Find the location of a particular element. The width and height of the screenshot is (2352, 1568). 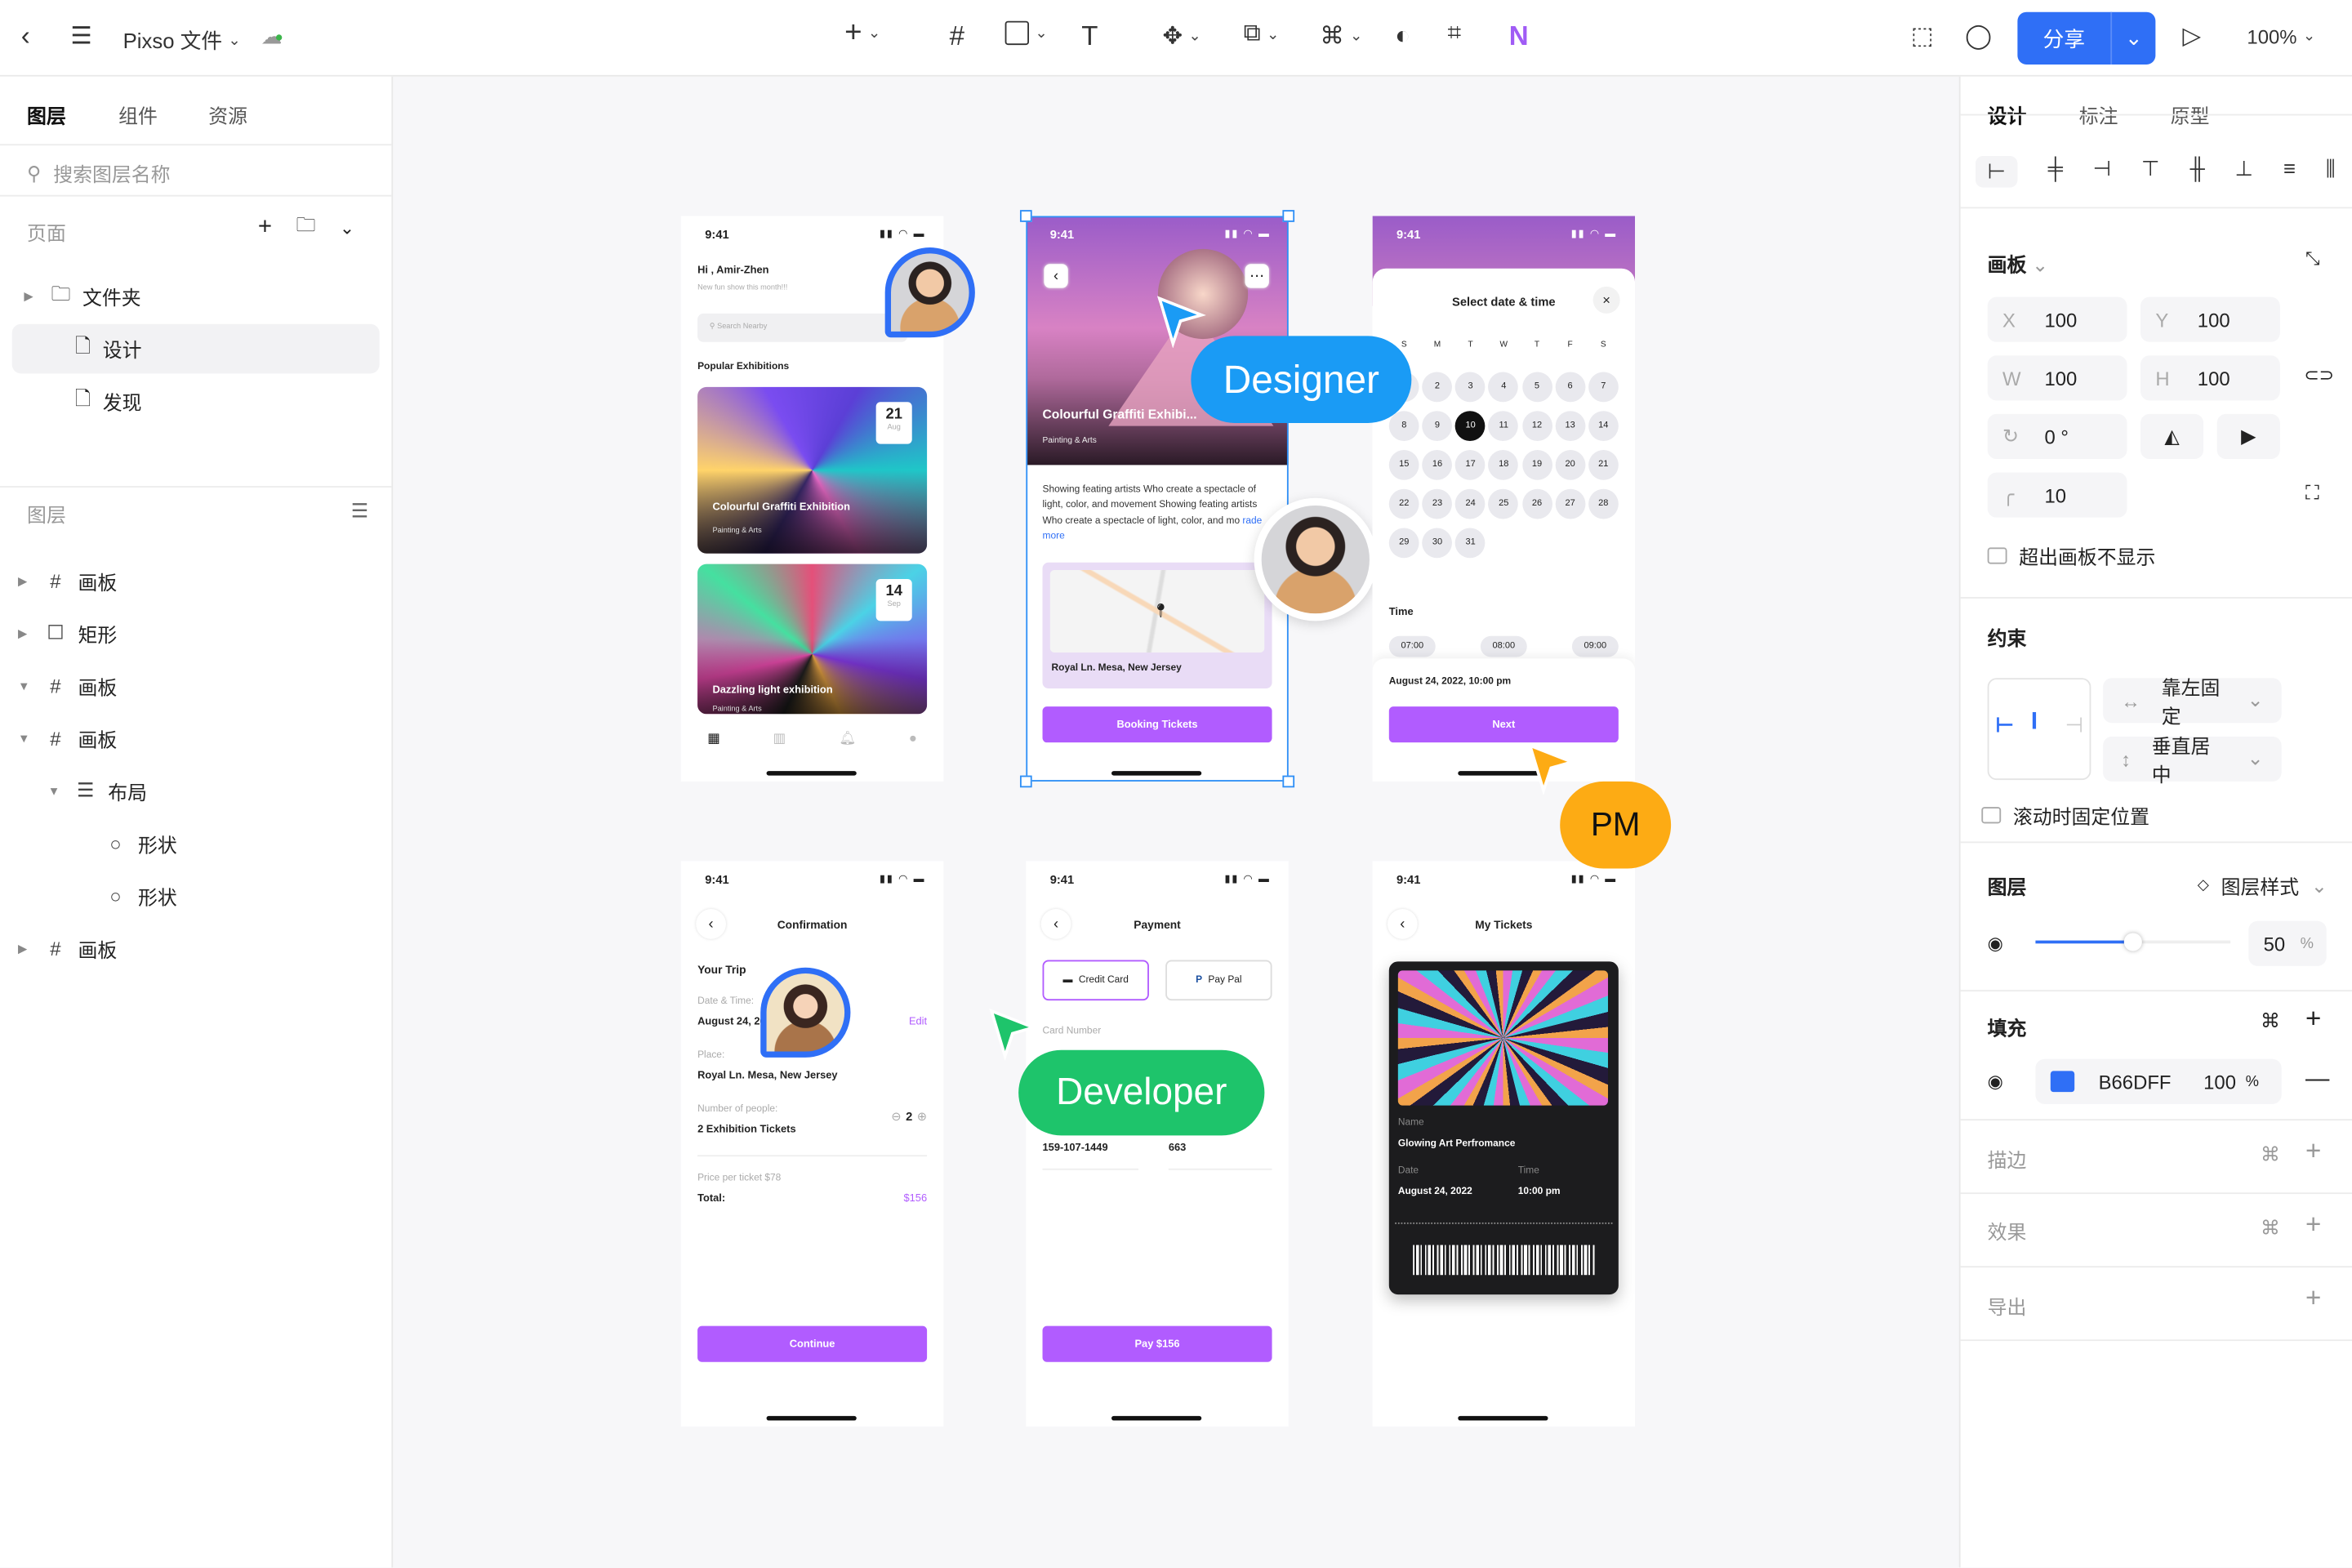

share-button: 分享 ⌄ is located at coordinates (2086, 38).